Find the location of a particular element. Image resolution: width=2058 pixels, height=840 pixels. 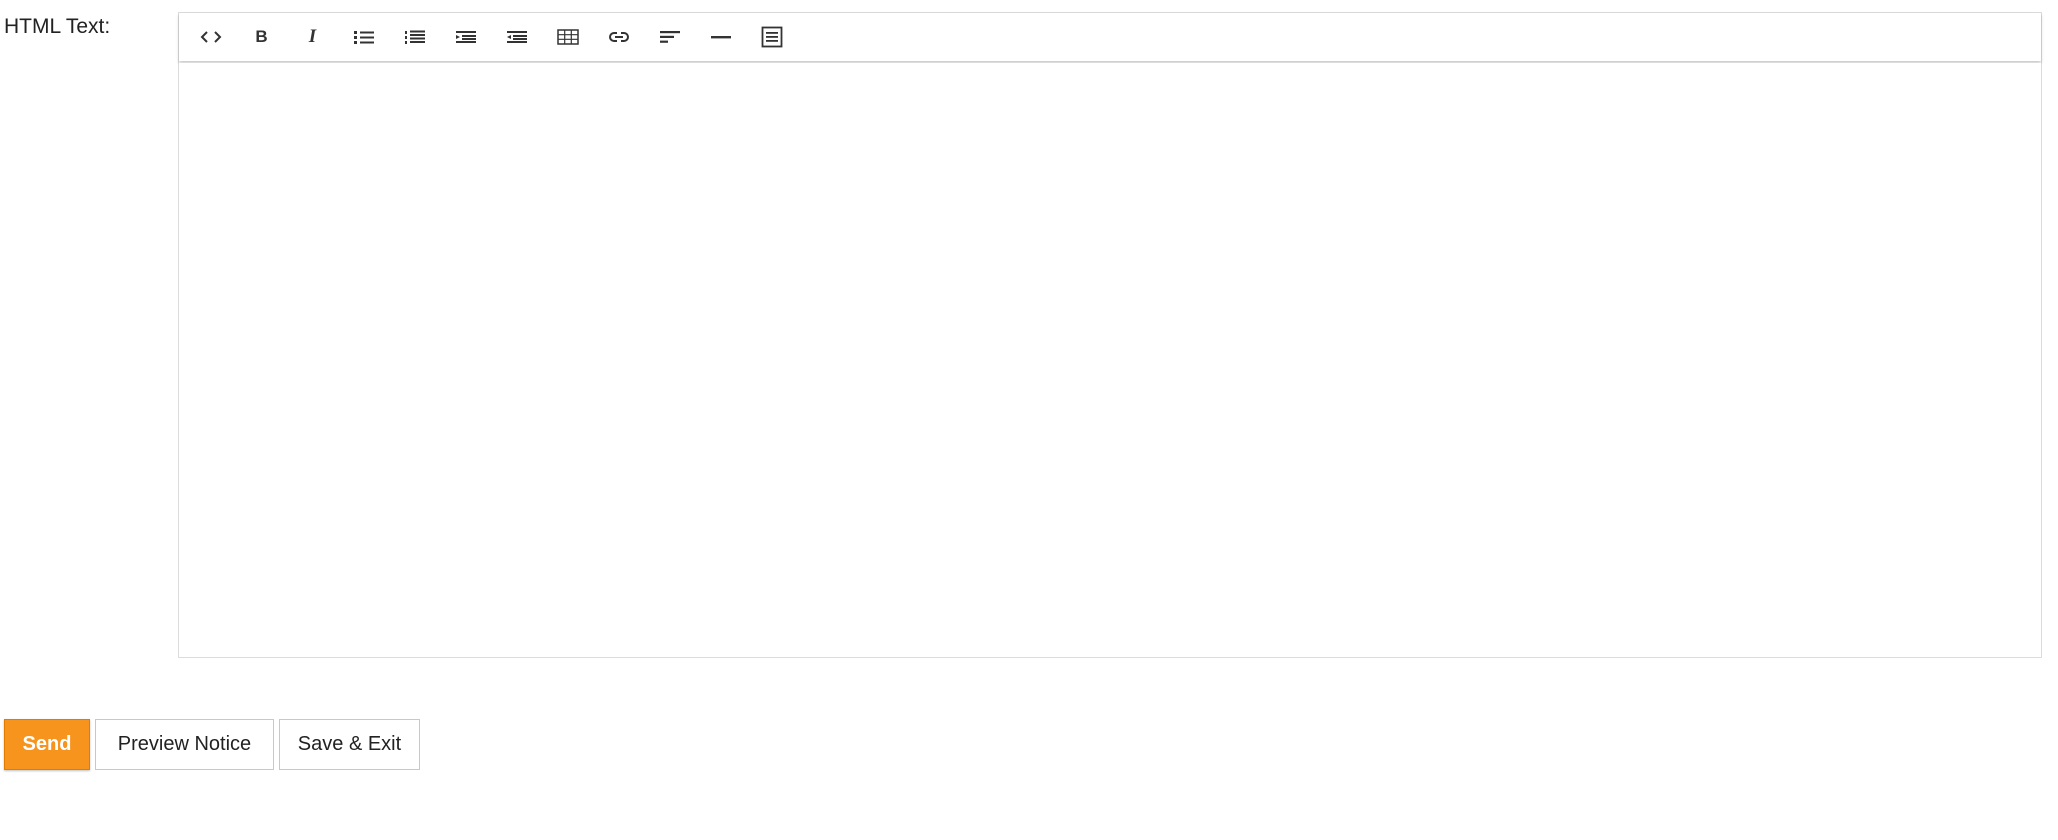

document-icon is located at coordinates (772, 37).